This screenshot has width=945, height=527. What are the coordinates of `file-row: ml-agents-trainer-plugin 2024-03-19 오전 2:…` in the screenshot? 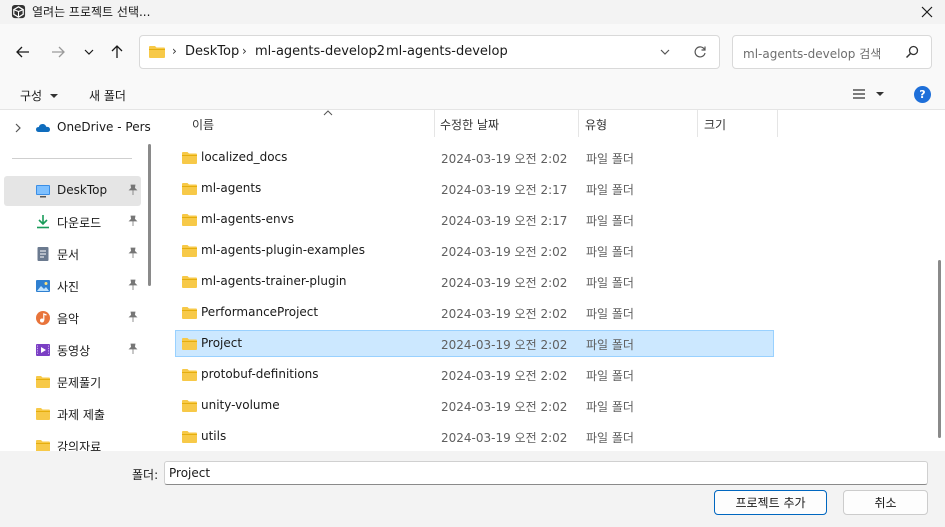 It's located at (474, 281).